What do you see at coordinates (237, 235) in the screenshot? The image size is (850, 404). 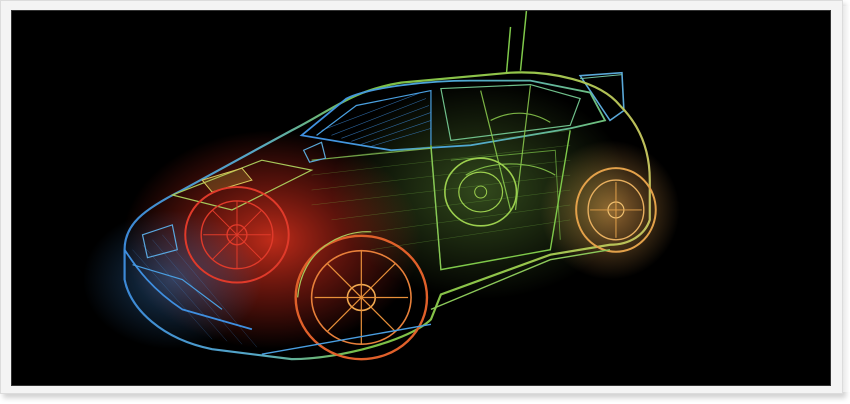 I see `front-wheel-far` at bounding box center [237, 235].